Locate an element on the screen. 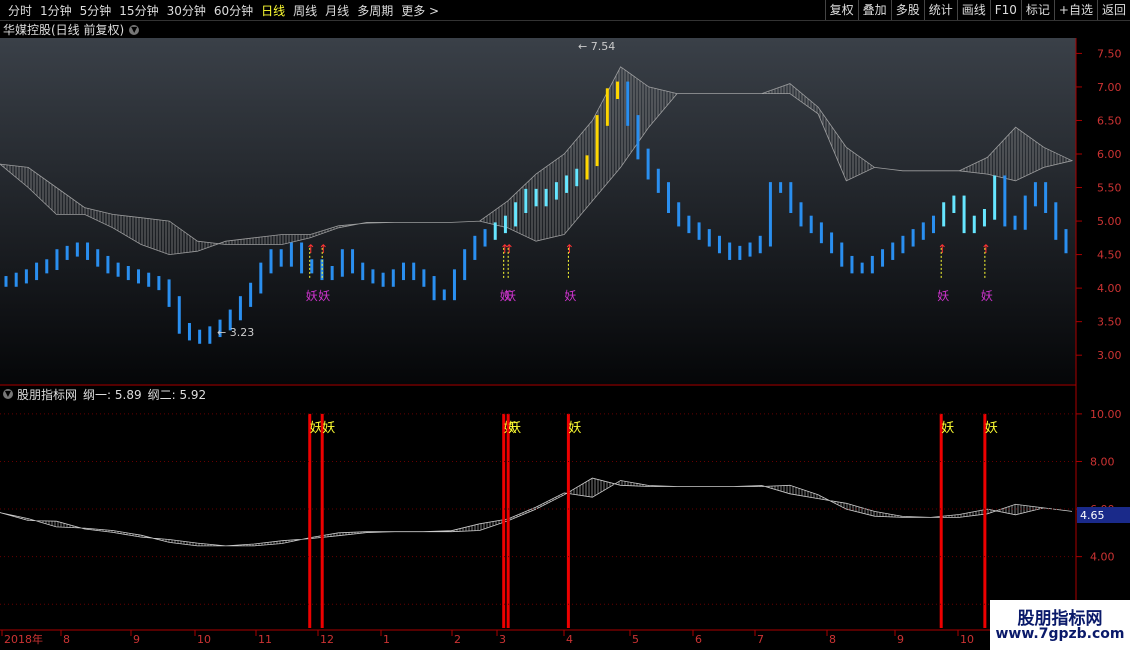 This screenshot has width=1130, height=650. x-tick-label: 2 is located at coordinates (457, 639).